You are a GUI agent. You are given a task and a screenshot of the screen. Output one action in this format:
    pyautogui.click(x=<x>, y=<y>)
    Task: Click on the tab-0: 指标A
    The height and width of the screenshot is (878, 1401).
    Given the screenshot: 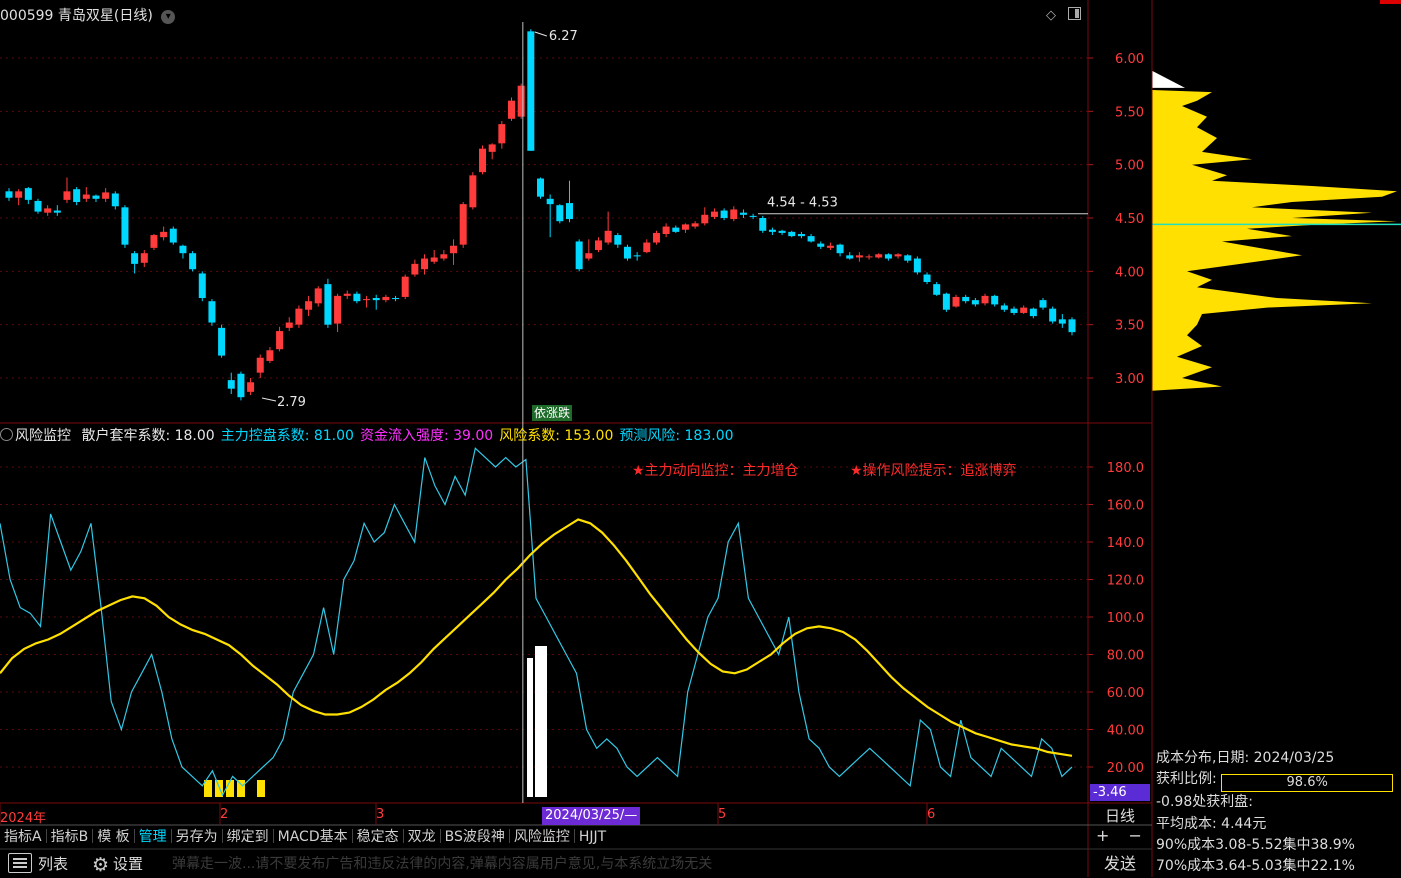 What is the action you would take?
    pyautogui.click(x=23, y=837)
    